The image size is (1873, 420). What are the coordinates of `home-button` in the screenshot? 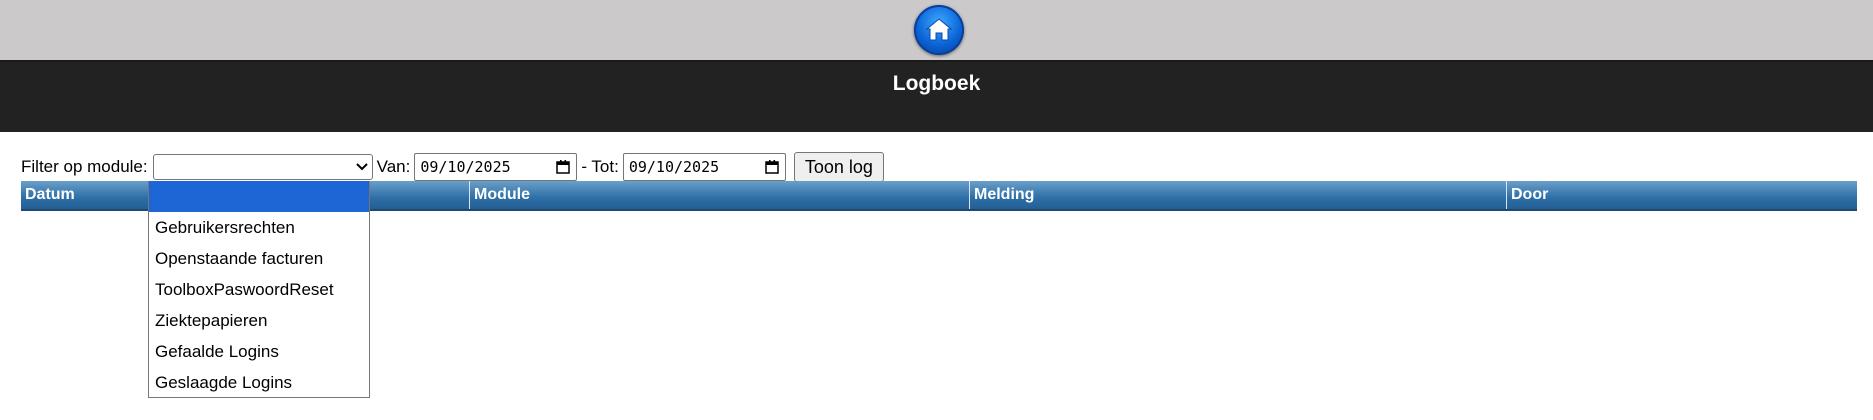 It's located at (939, 30).